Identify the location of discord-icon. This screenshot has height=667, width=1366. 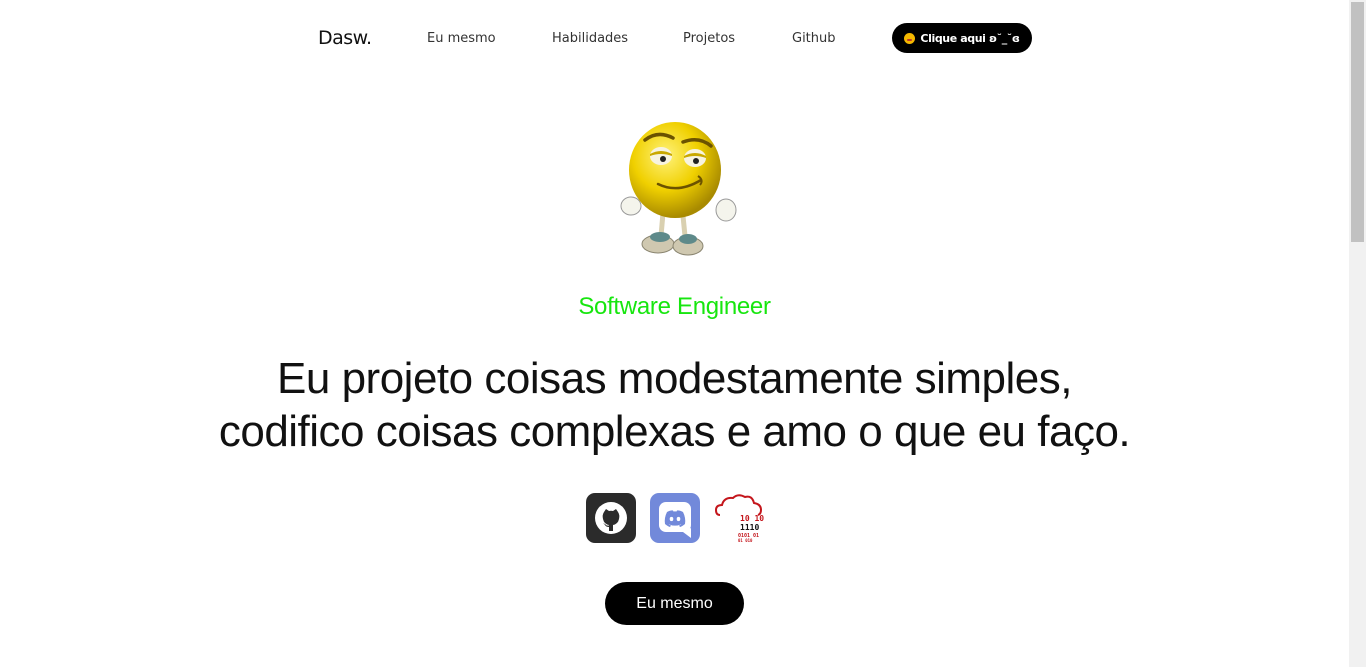
(675, 520).